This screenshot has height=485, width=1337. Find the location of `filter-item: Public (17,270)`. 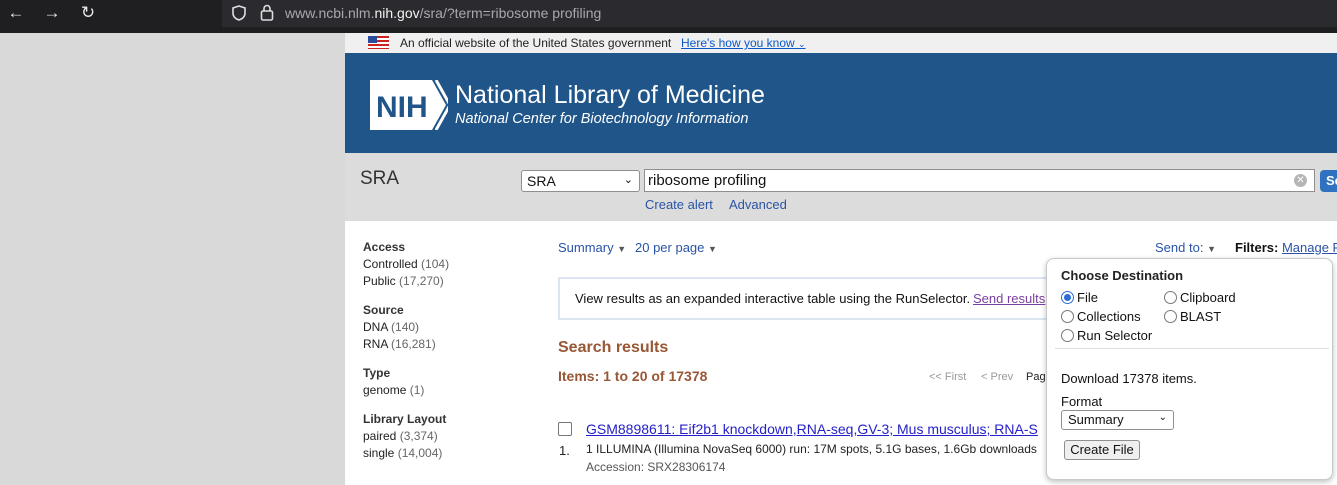

filter-item: Public (17,270) is located at coordinates (438, 281).